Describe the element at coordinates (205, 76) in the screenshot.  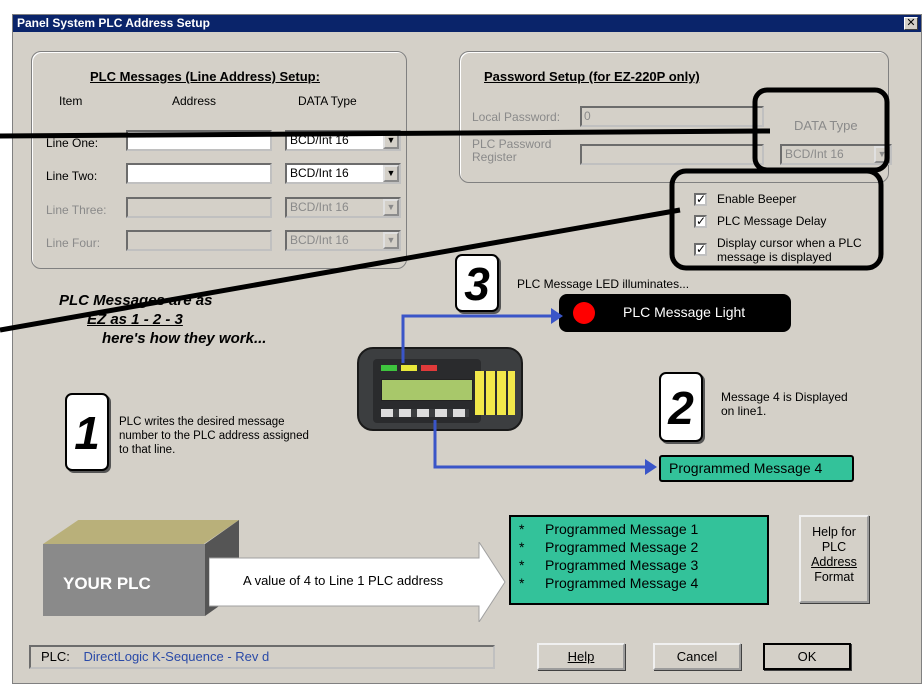
I see `plc-messages-title: PLC Messages (Line Address) Setup:` at that location.